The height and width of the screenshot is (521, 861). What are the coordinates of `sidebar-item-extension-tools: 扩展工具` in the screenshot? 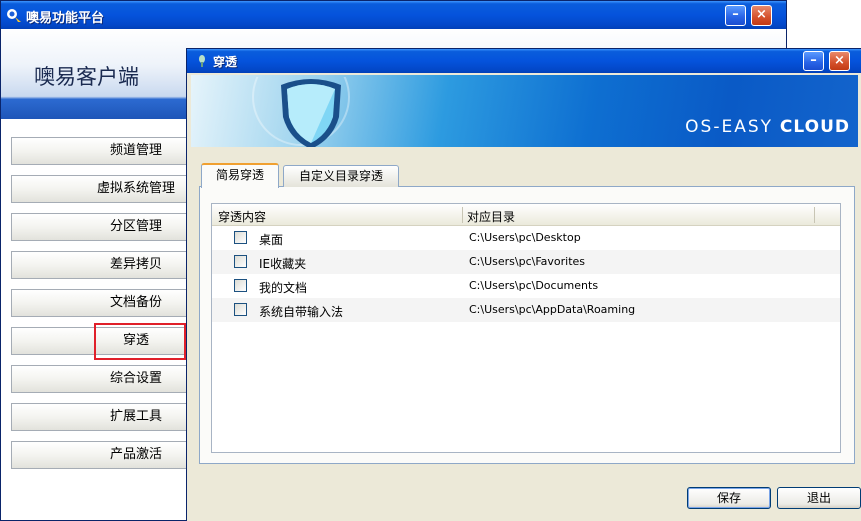 It's located at (101, 417).